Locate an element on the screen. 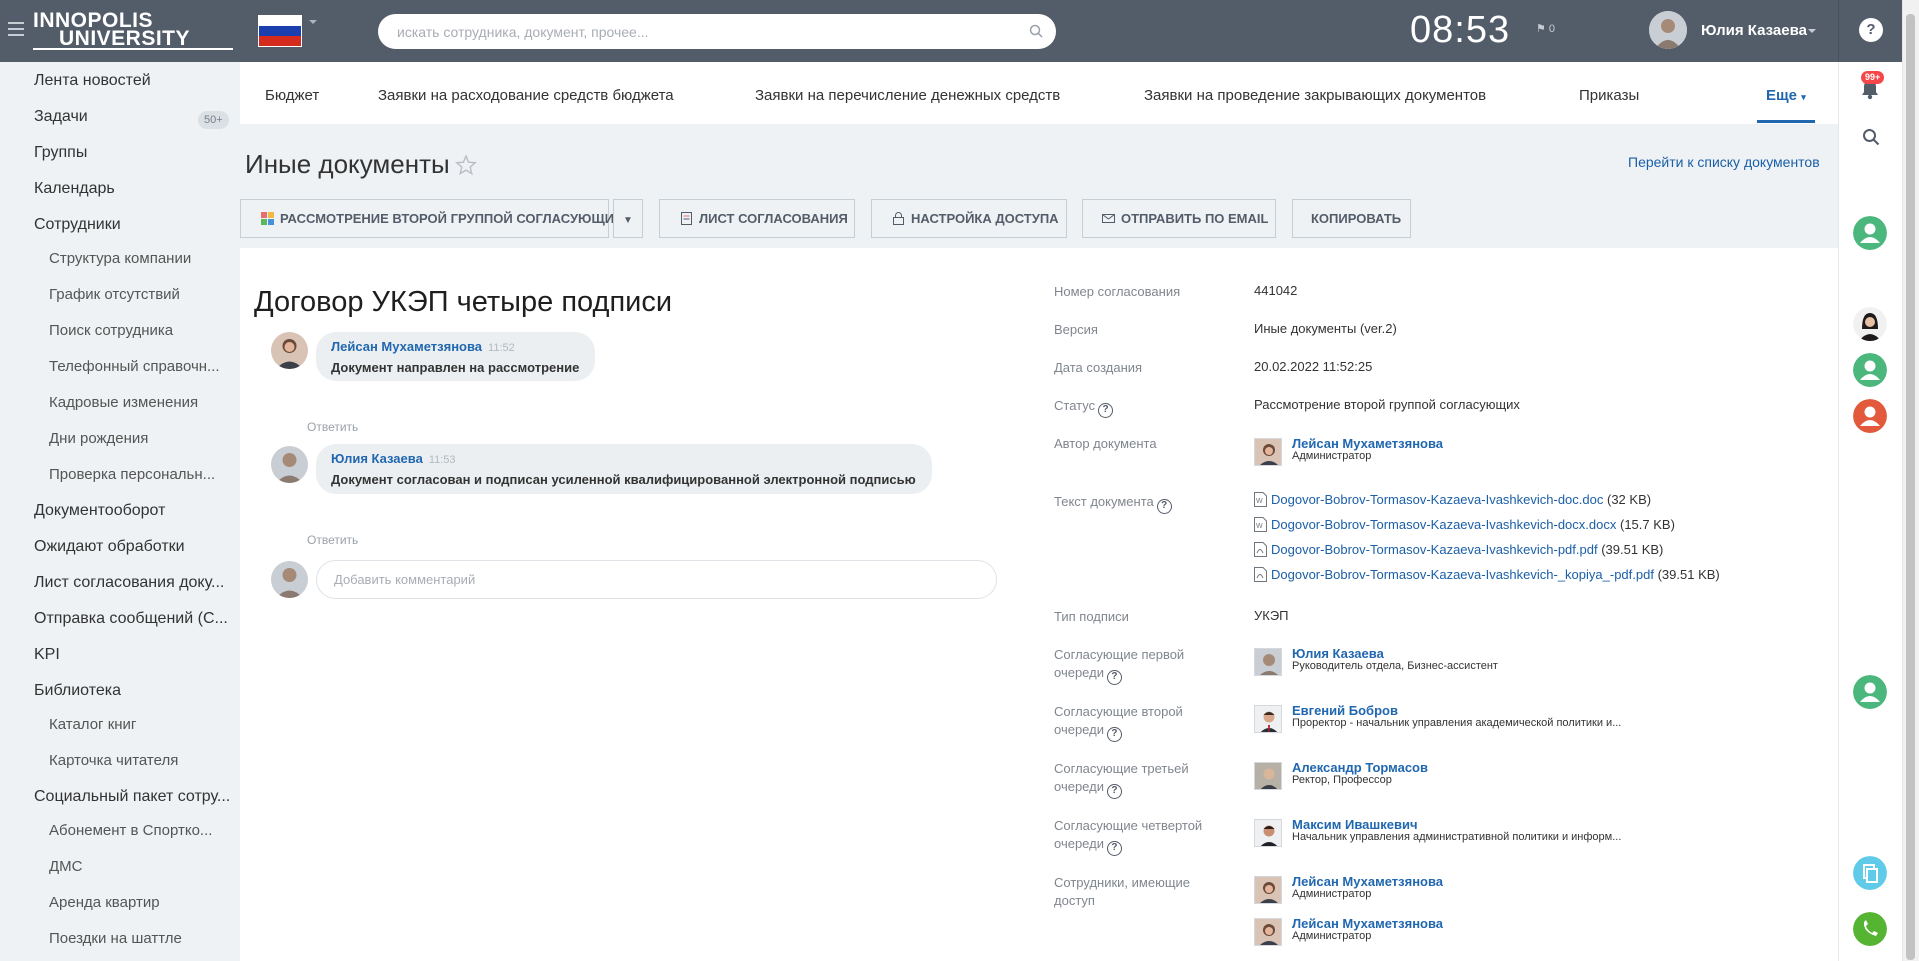  global-search is located at coordinates (717, 31).